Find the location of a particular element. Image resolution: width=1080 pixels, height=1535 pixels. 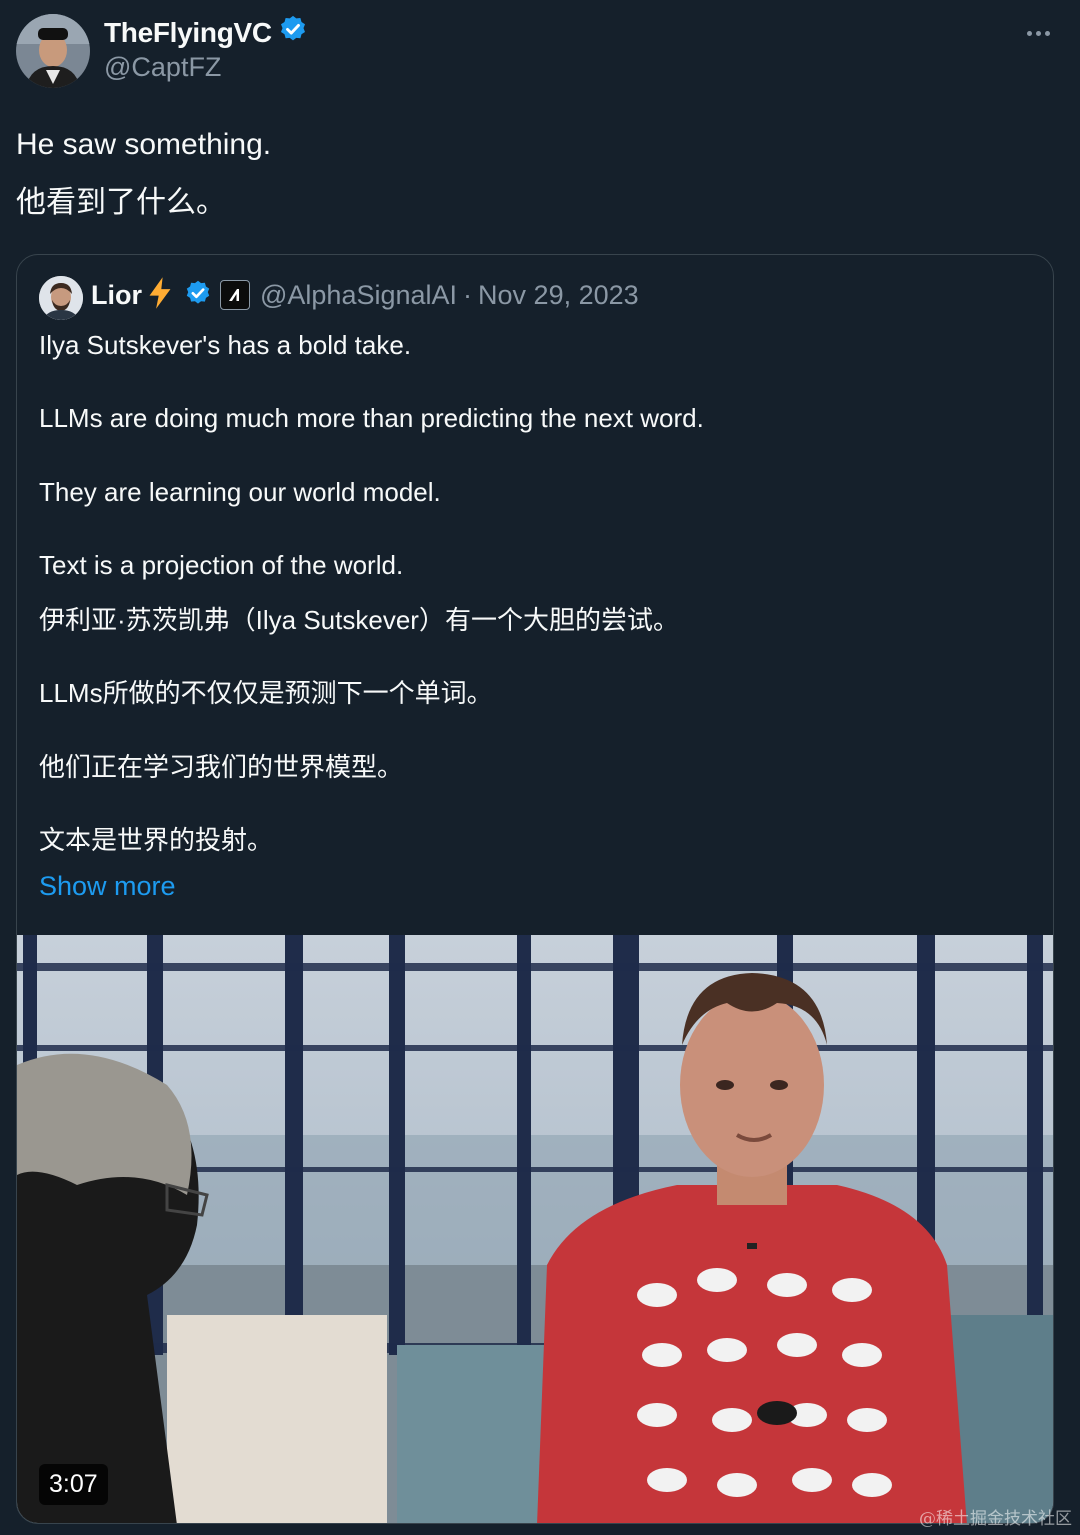

quoted-text-line: 伊利亚·苏茨凯弗（Ilya Sutskever）有一个大胆的尝试。 is located at coordinates (359, 620).